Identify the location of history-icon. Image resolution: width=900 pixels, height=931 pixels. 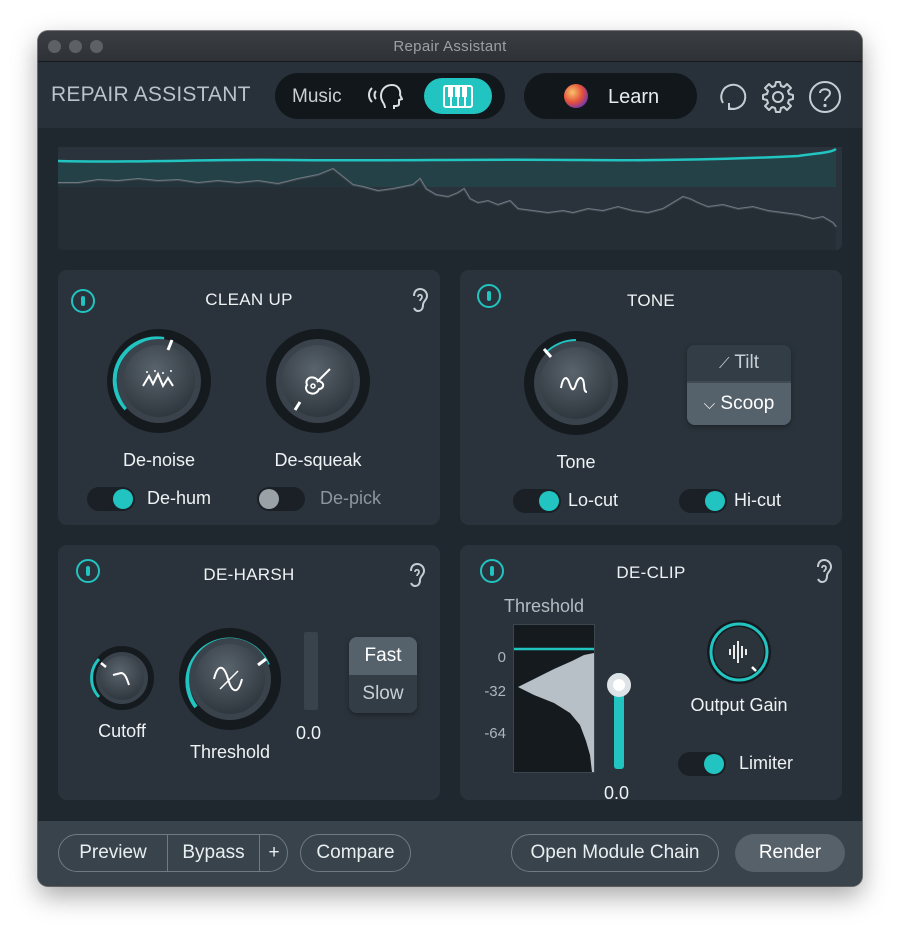
(733, 97).